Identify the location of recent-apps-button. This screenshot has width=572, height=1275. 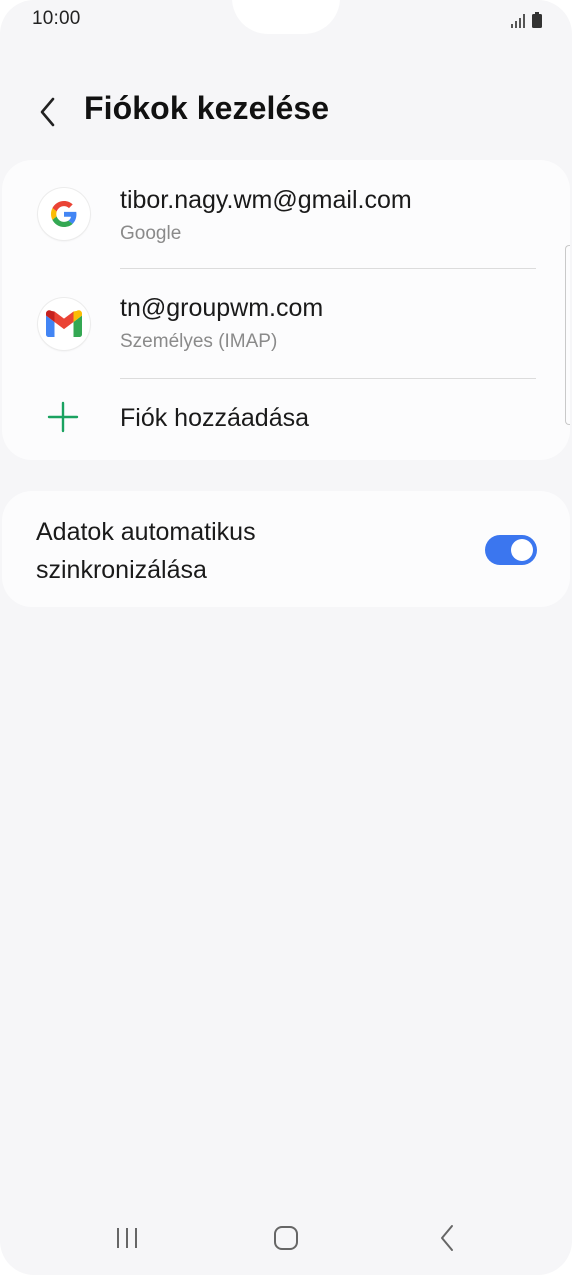
(127, 1238).